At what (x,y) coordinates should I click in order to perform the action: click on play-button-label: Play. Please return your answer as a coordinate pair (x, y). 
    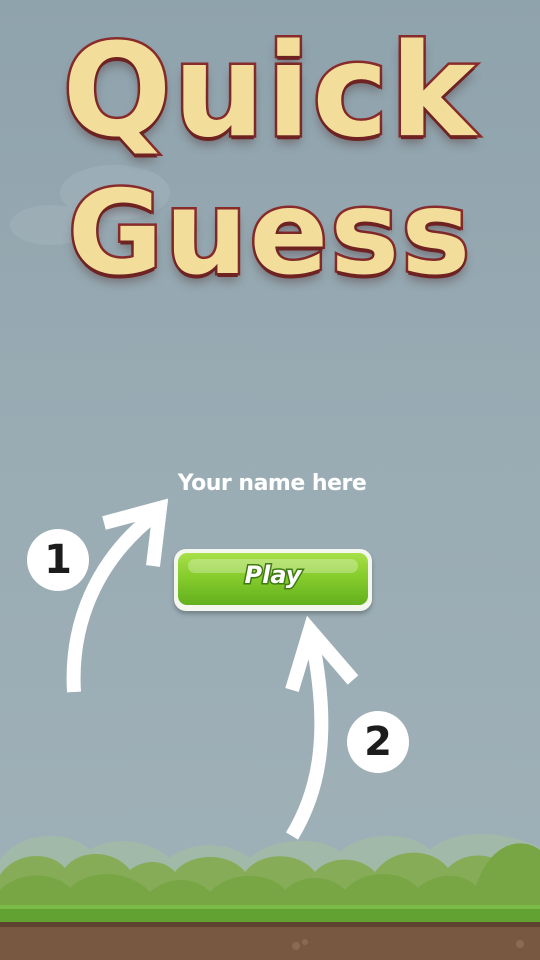
    Looking at the image, I should click on (273, 575).